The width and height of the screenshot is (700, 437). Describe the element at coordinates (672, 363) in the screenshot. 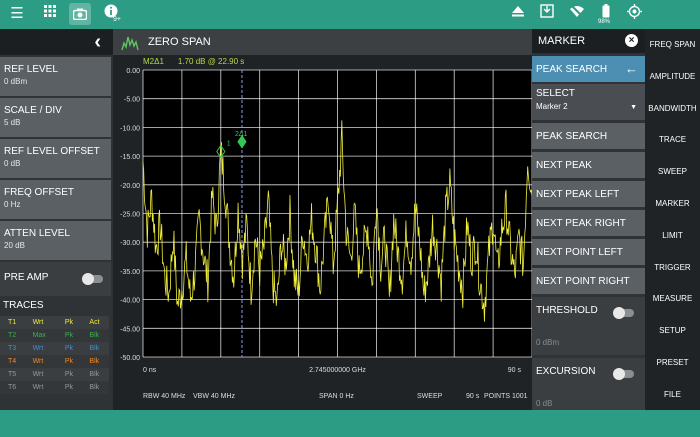

I see `menu-preset: PRESET` at that location.